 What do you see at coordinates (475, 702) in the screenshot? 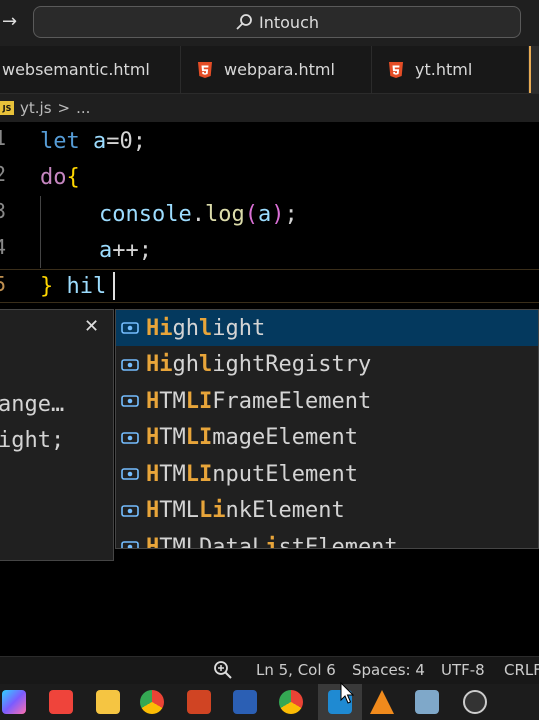
I see `obs-icon` at bounding box center [475, 702].